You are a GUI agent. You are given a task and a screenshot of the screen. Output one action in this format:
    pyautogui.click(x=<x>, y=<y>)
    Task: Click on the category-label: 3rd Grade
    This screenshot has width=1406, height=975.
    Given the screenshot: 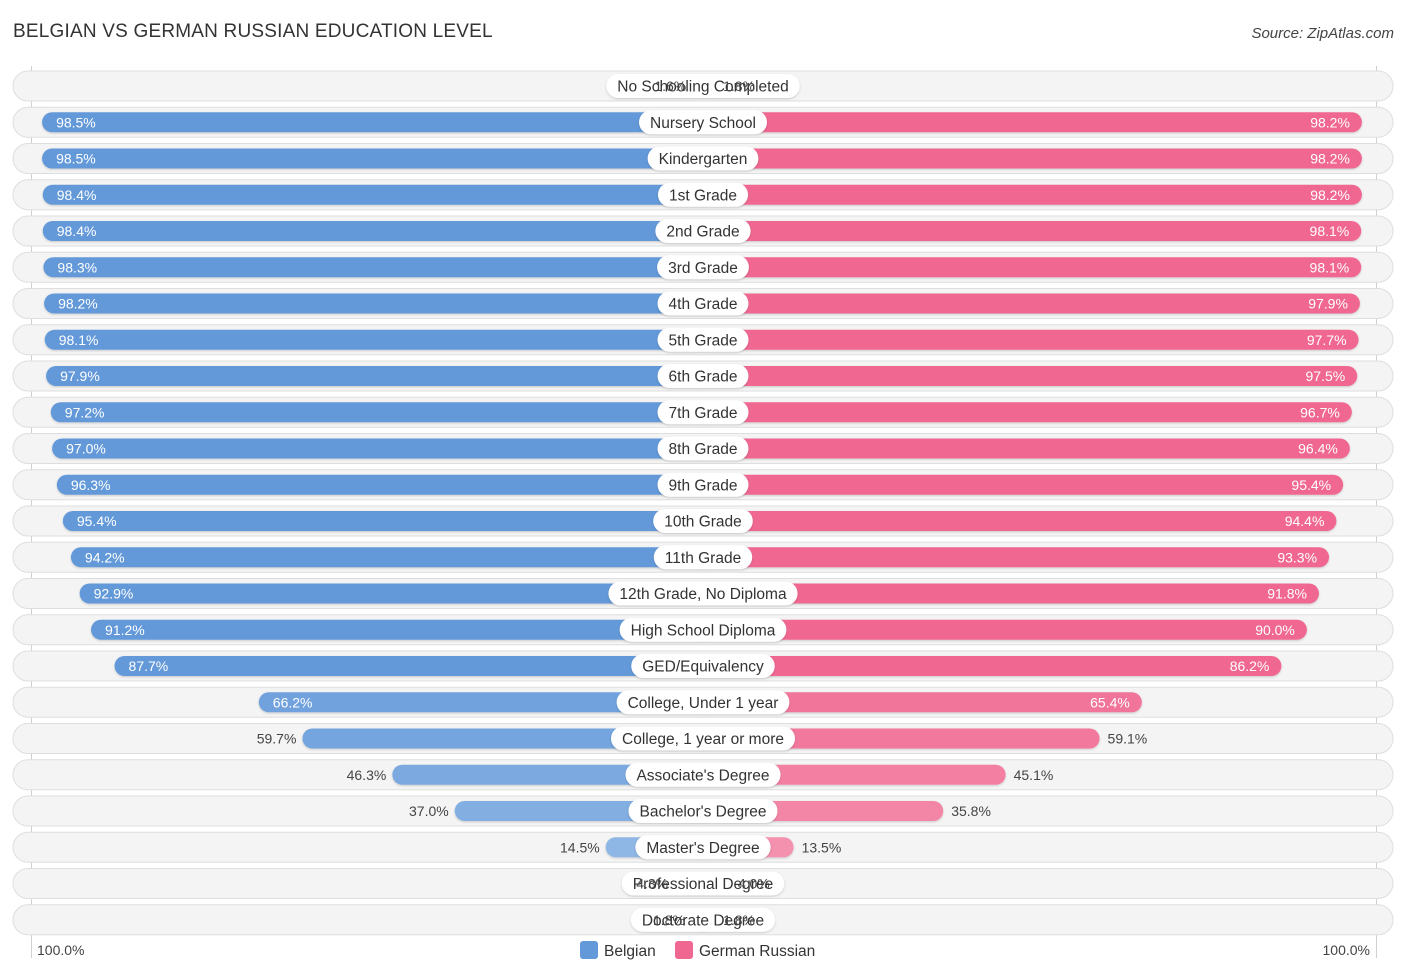 What is the action you would take?
    pyautogui.click(x=703, y=268)
    